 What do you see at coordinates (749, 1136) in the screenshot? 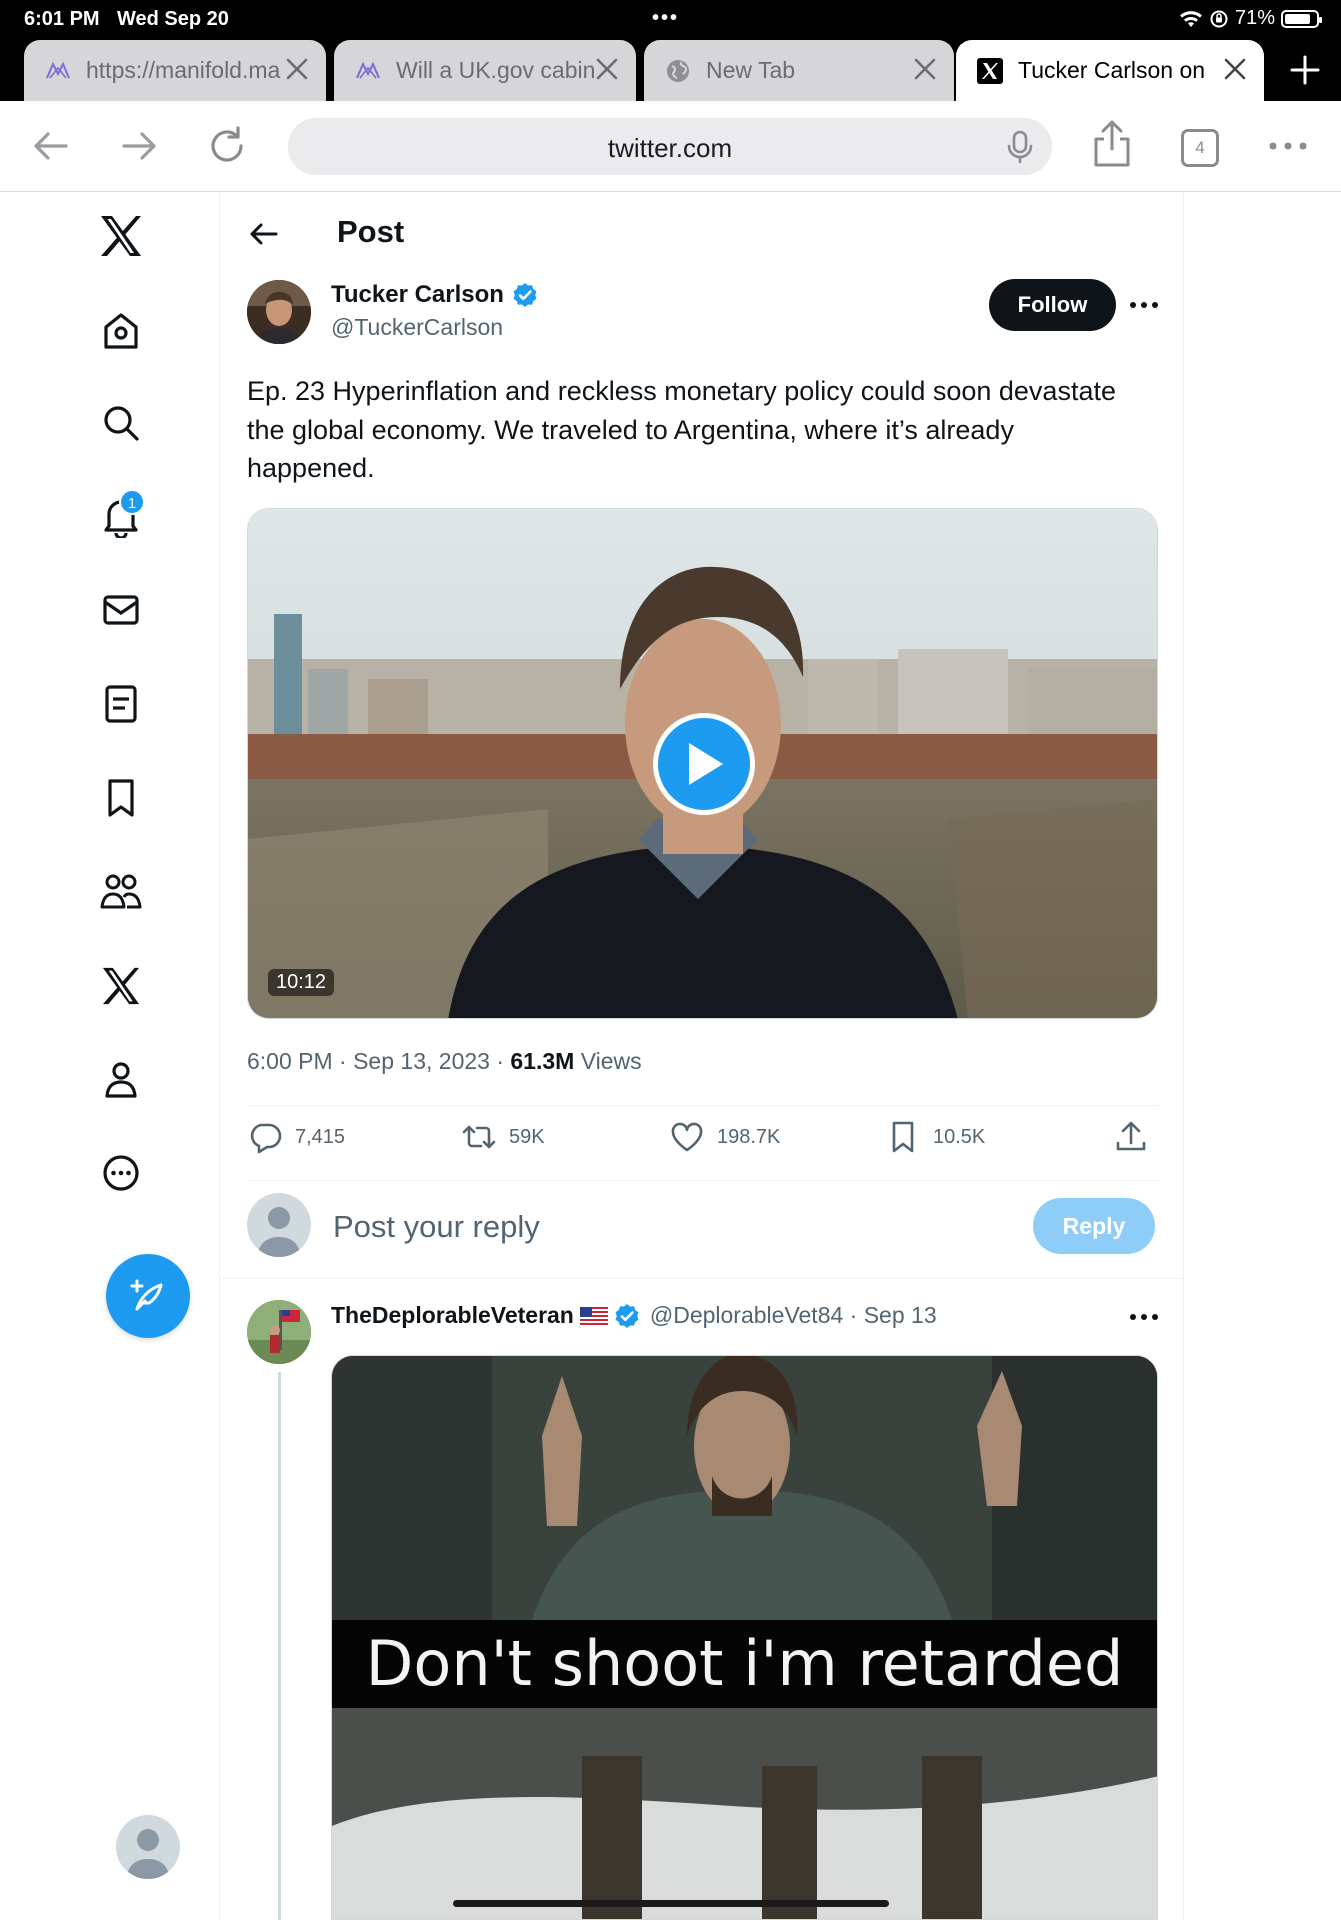
I see `like-count: 198.7K` at bounding box center [749, 1136].